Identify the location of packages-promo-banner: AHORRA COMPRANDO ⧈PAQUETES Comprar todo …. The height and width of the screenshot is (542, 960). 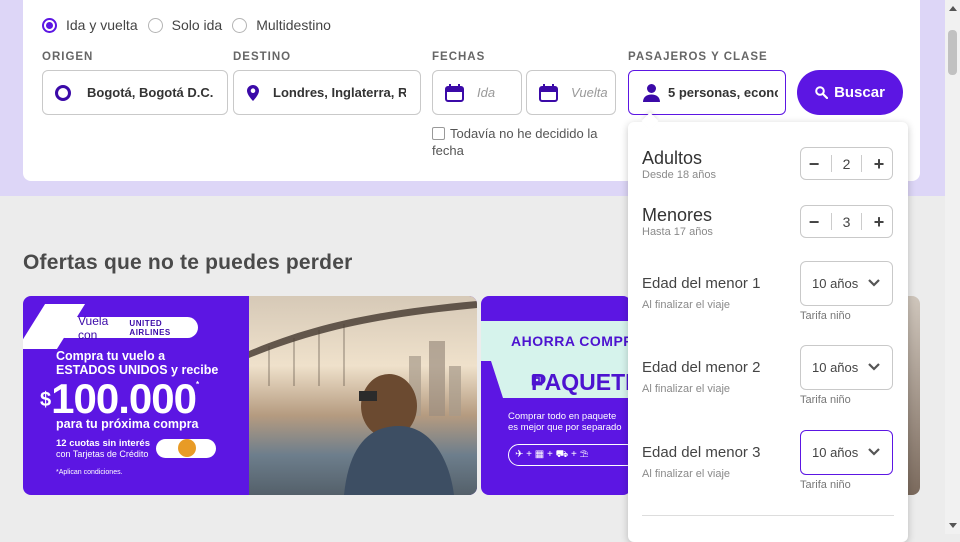
(556, 395).